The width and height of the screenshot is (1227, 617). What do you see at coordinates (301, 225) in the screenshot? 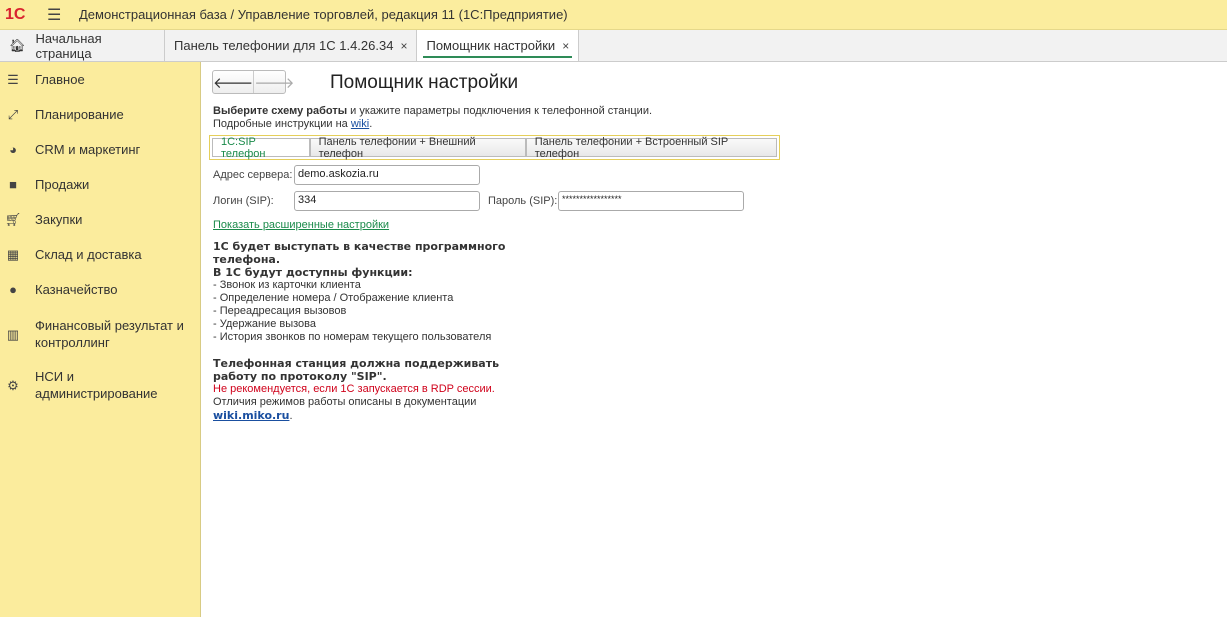
I see `show-advanced-settings-link: Показать расширенные настройки` at bounding box center [301, 225].